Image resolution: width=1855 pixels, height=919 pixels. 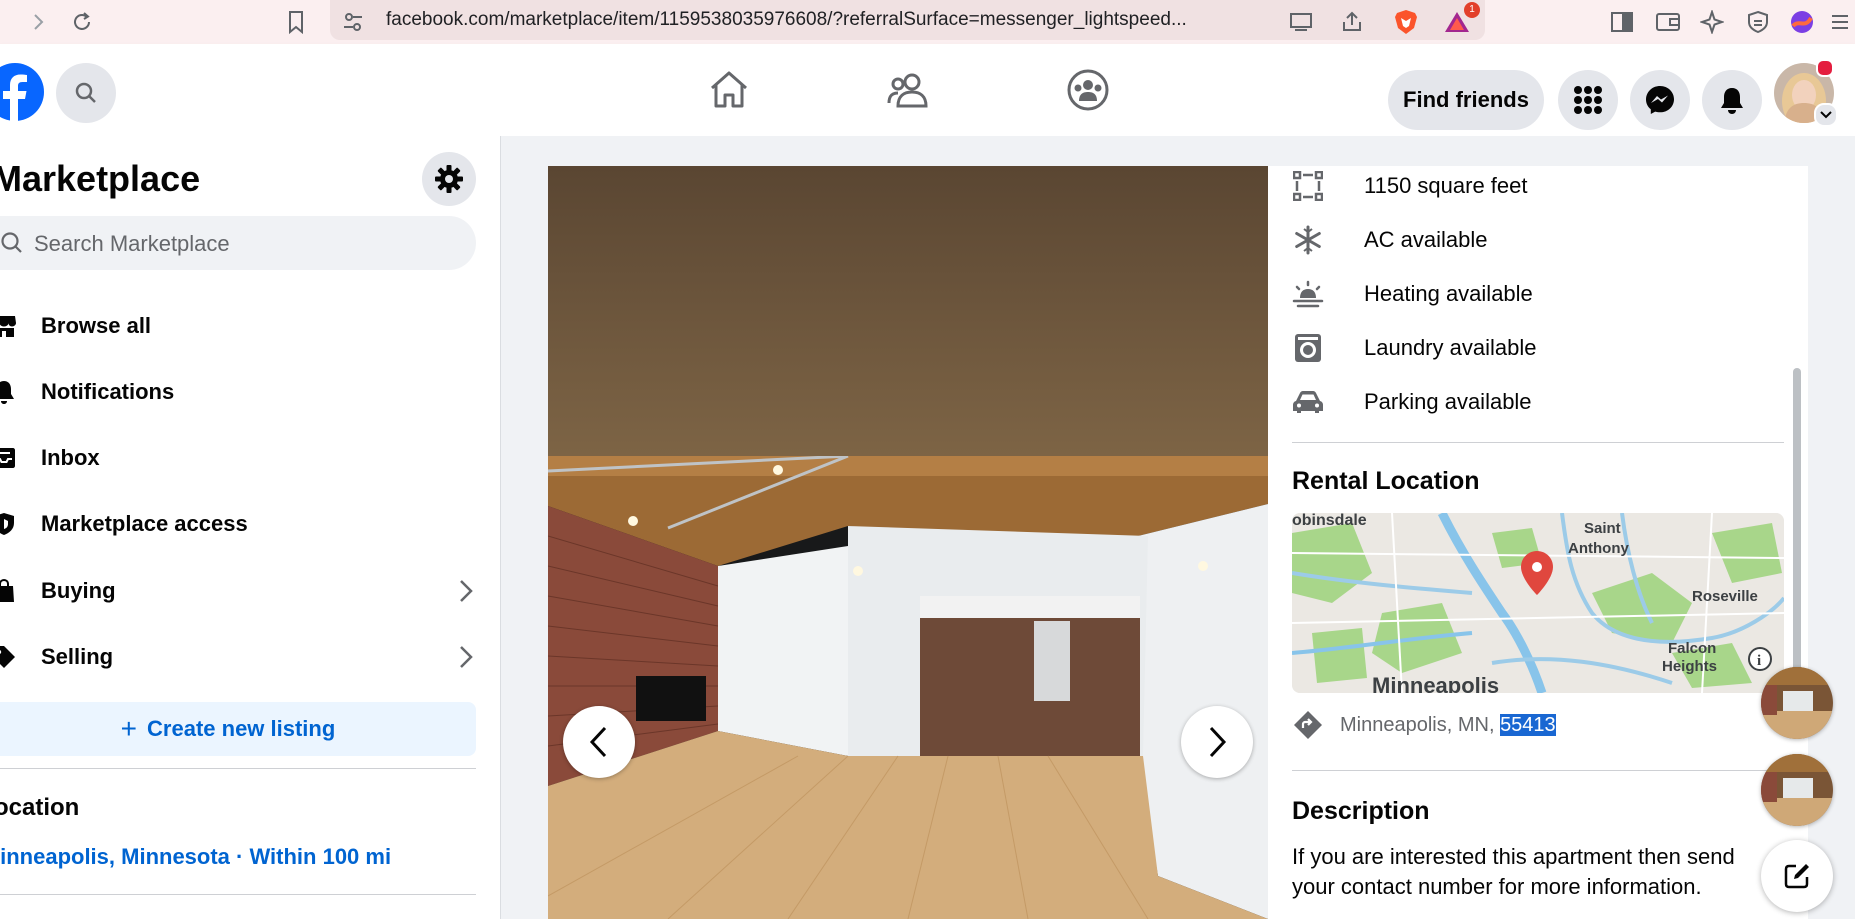 I want to click on svg-text: i, so click(x=1759, y=661).